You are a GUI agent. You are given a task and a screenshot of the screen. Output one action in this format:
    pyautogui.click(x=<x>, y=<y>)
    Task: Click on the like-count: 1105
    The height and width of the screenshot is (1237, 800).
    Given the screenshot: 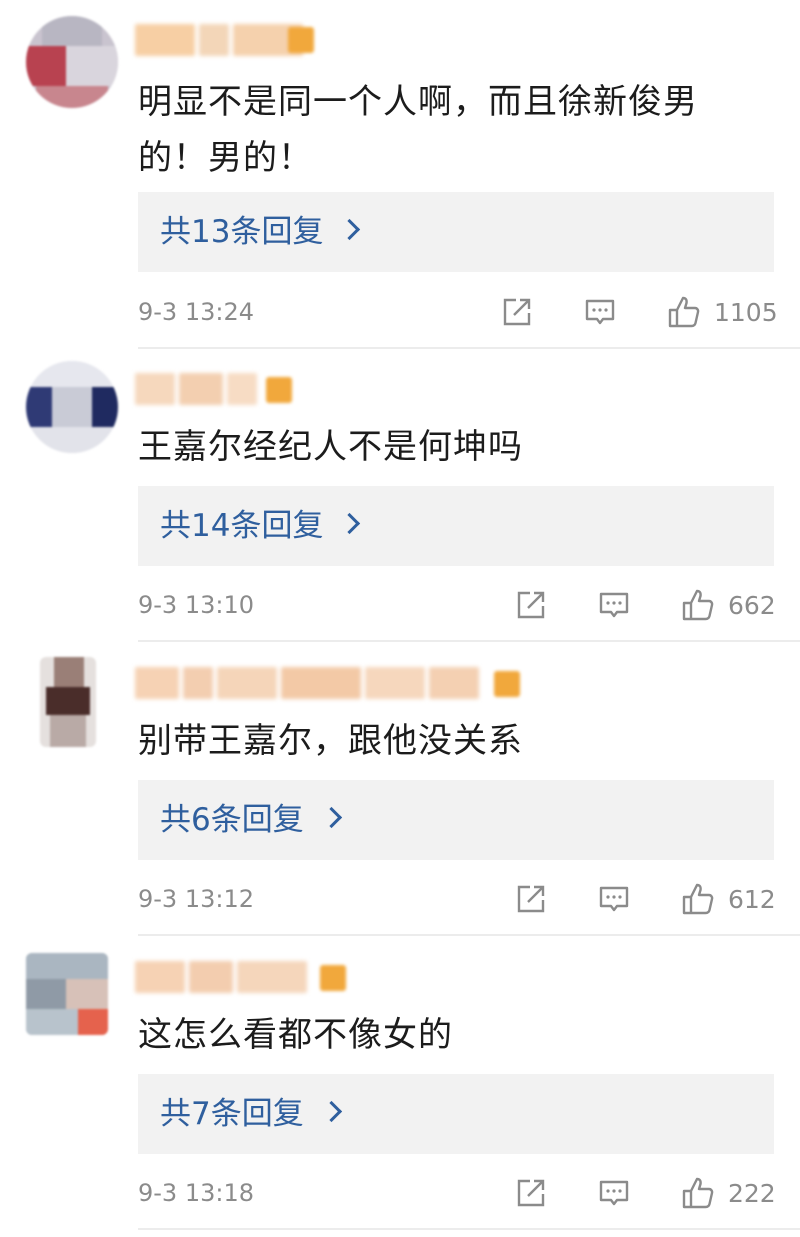 What is the action you would take?
    pyautogui.click(x=746, y=312)
    